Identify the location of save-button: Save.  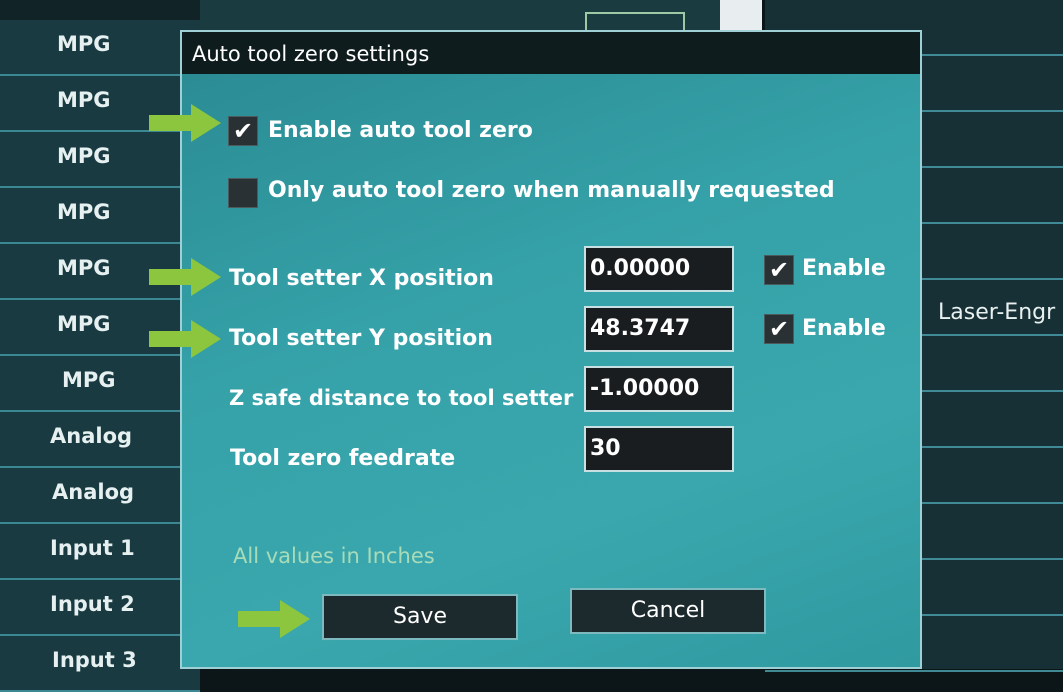
(420, 617).